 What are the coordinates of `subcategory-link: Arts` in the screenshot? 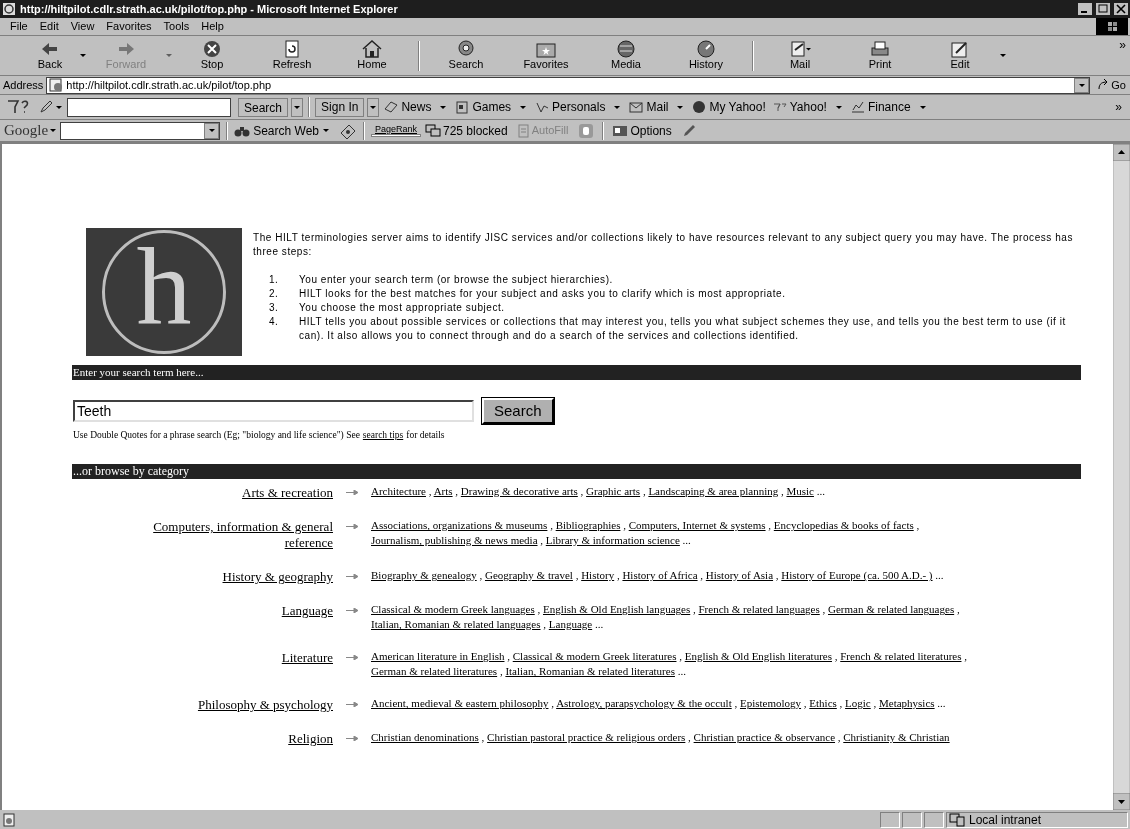 It's located at (443, 491).